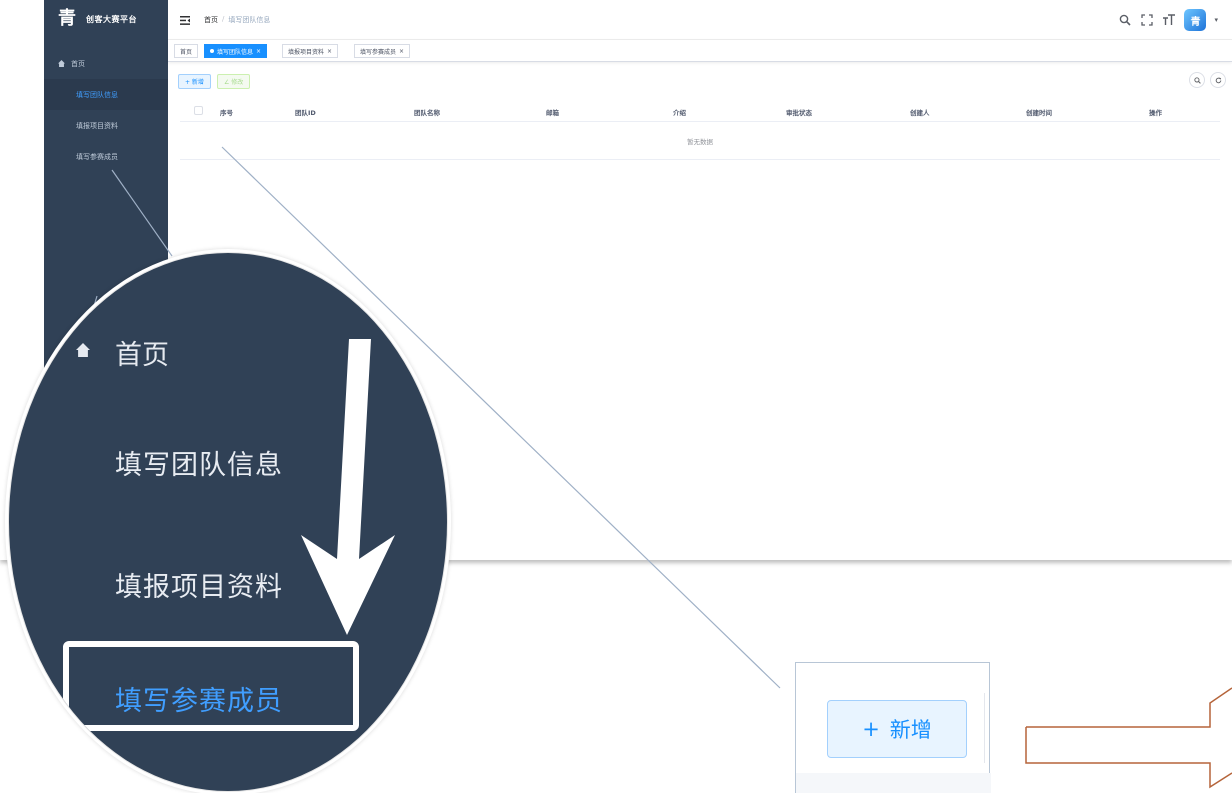 The width and height of the screenshot is (1232, 793). I want to click on right-arrow-icon, so click(1128, 738).